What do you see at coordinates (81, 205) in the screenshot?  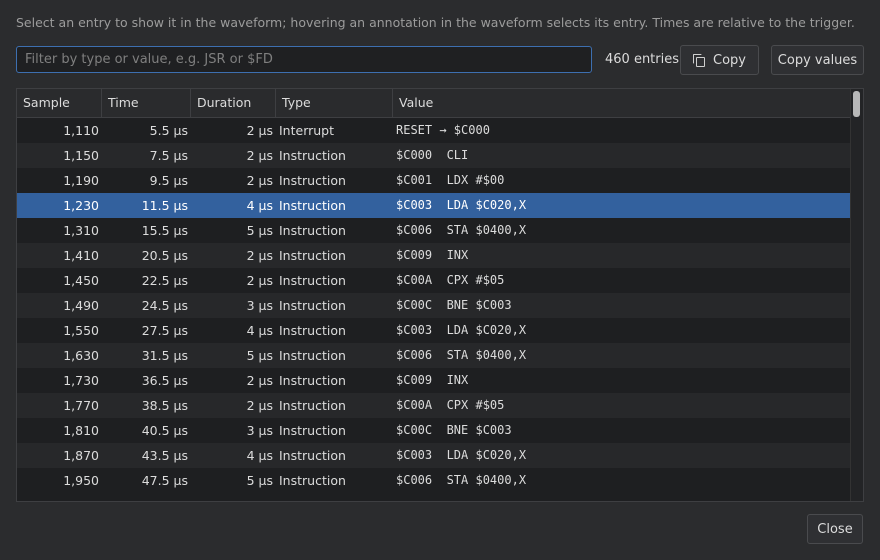 I see `cell-sample: 1,230` at bounding box center [81, 205].